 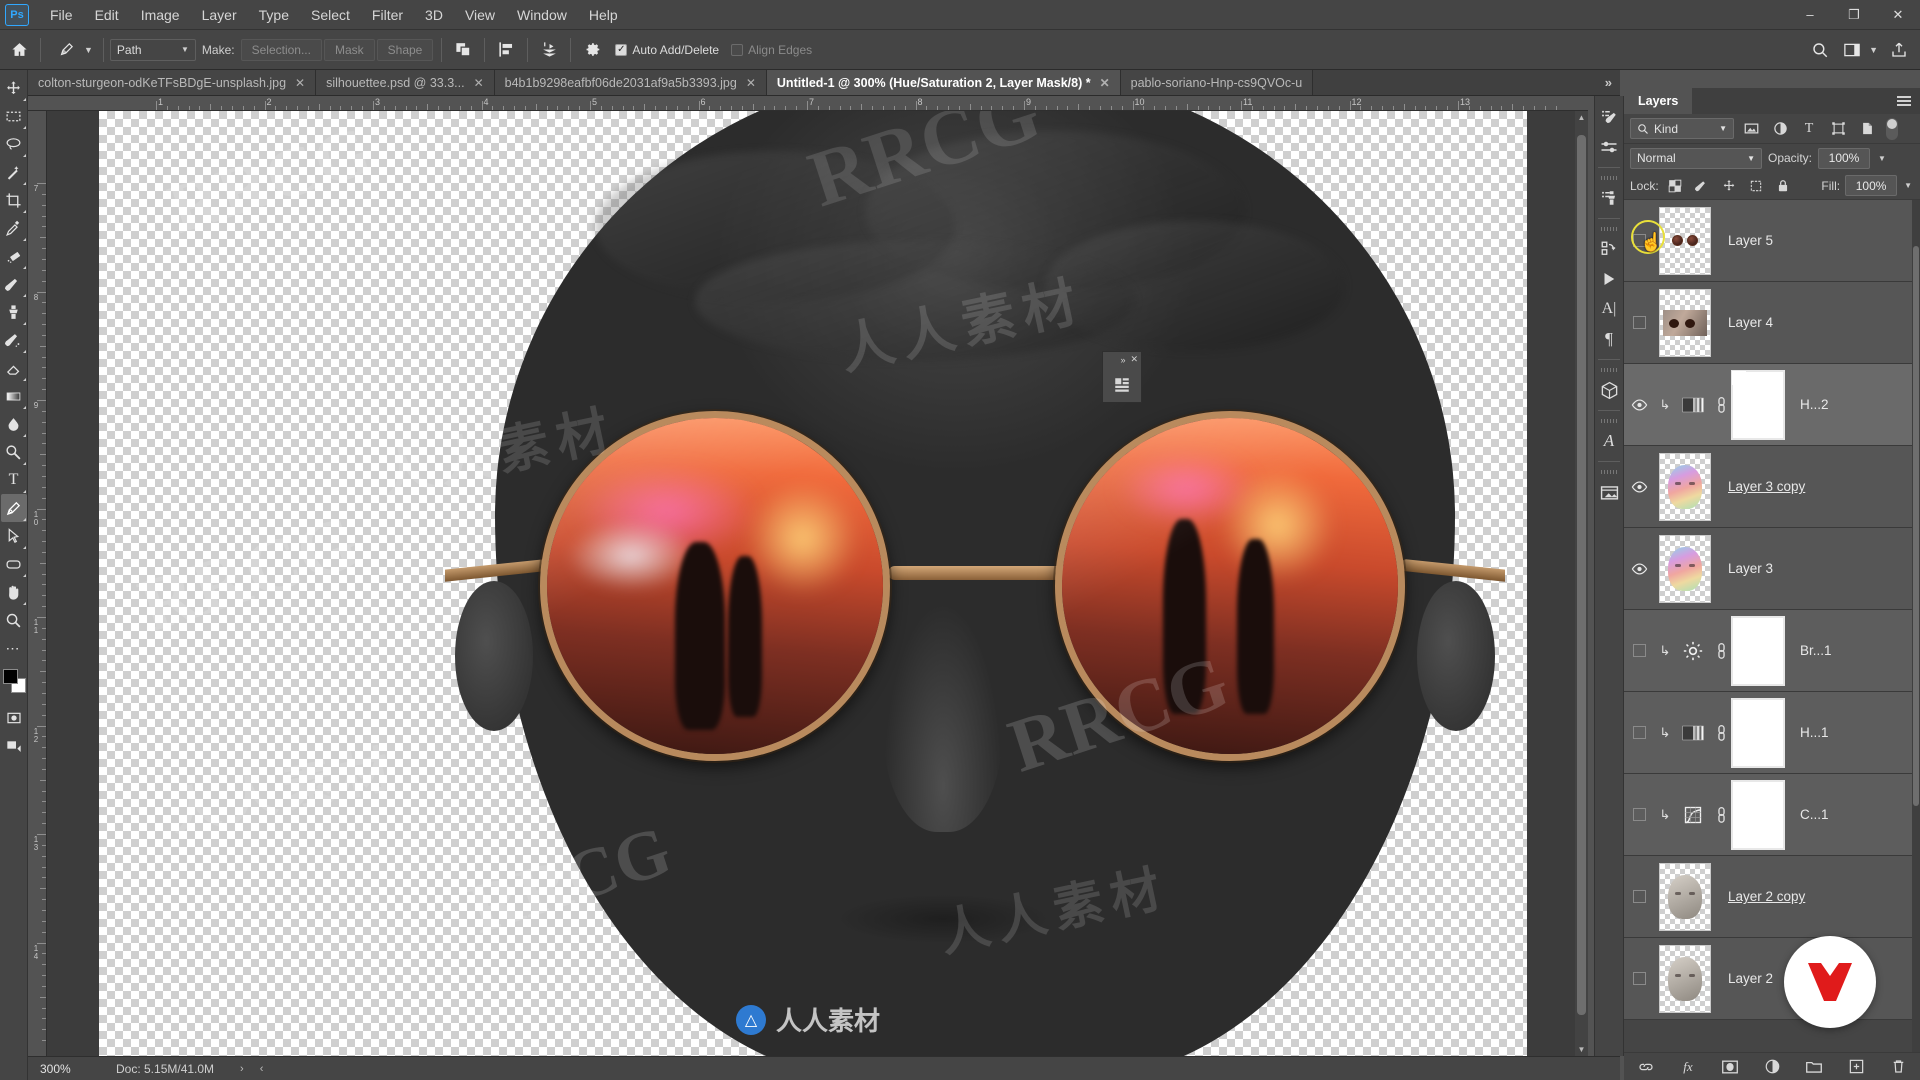 What do you see at coordinates (1122, 384) in the screenshot?
I see `floating-panel-body` at bounding box center [1122, 384].